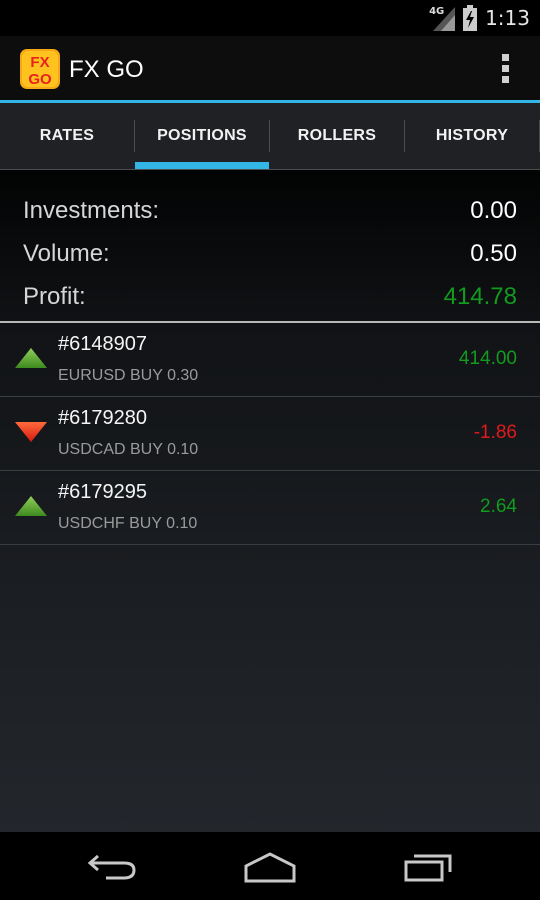 Image resolution: width=540 pixels, height=900 pixels. Describe the element at coordinates (106, 69) in the screenshot. I see `app-title: FX GO` at that location.